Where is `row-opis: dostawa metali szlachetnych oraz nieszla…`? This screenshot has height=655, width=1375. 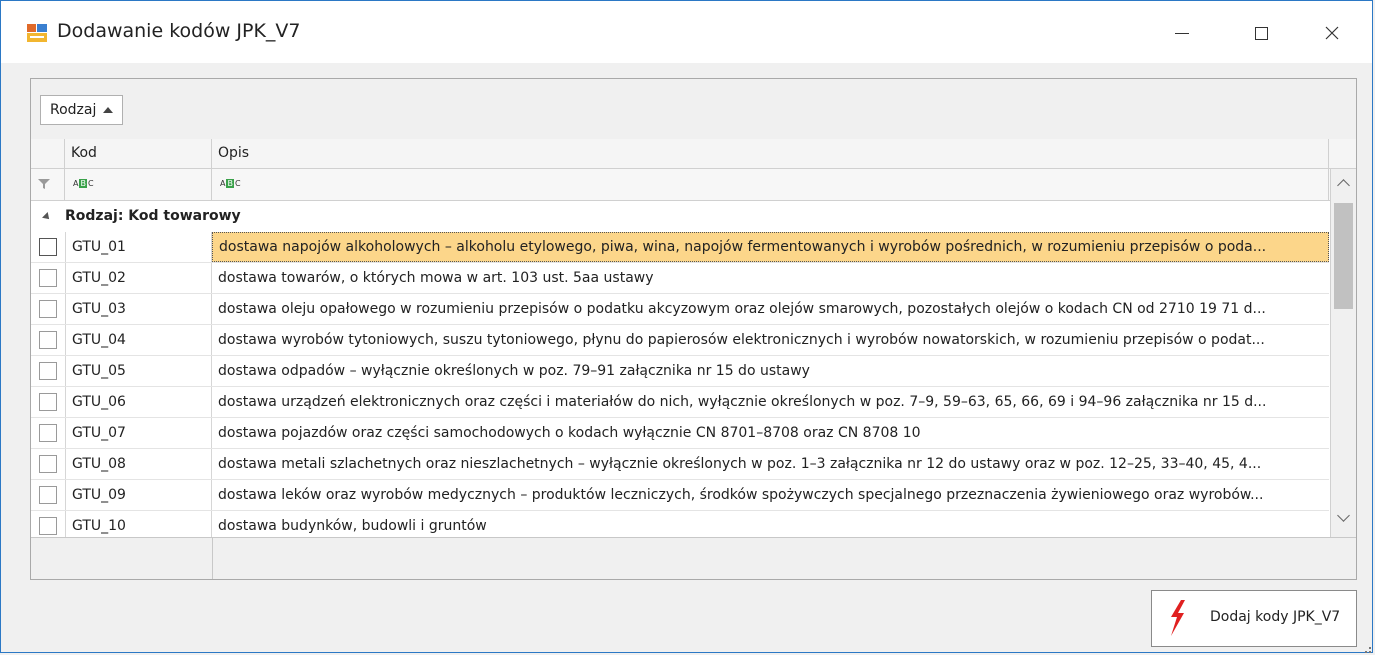 row-opis: dostawa metali szlachetnych oraz nieszla… is located at coordinates (740, 464).